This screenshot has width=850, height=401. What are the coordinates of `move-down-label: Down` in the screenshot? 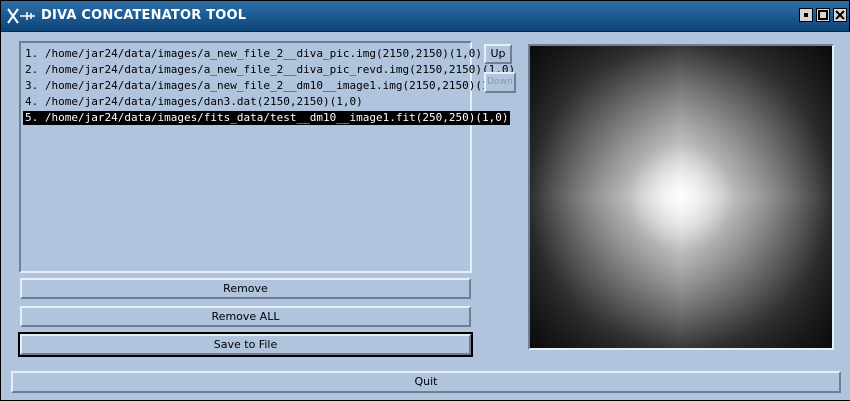 It's located at (500, 82).